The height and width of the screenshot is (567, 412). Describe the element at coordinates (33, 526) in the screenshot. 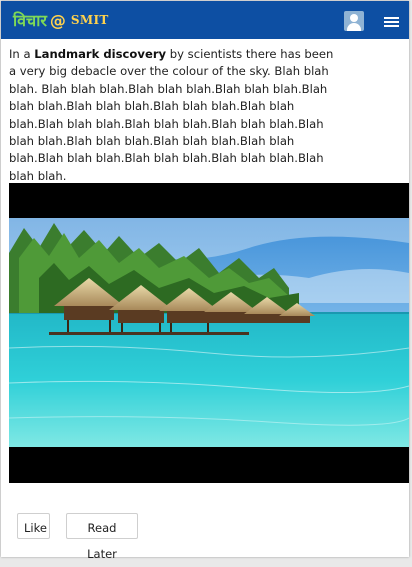

I see `like-button: Like` at that location.